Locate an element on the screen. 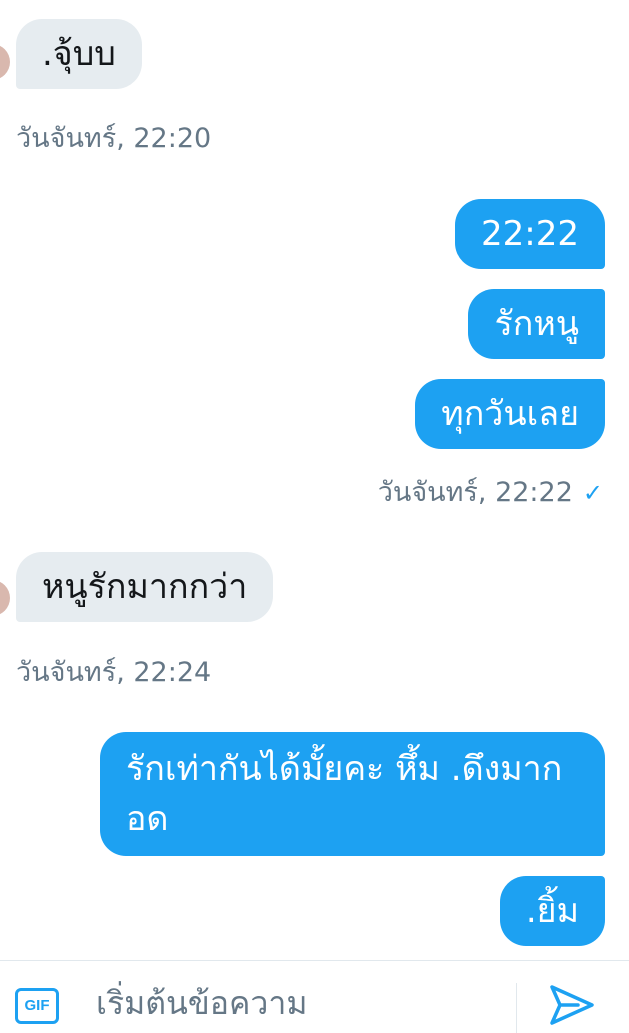 Image resolution: width=629 pixels, height=1033 pixels. message-text: .จุ้บบ is located at coordinates (79, 54).